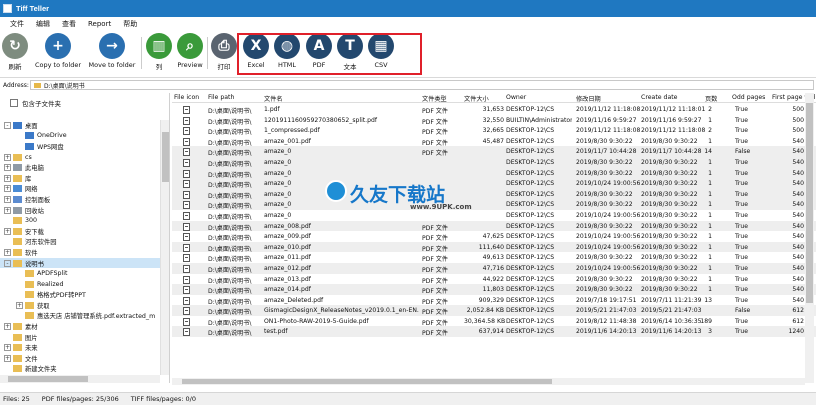 The image size is (816, 405). Describe the element at coordinates (80, 136) in the screenshot. I see `folder-tree-item: OneDrive` at that location.